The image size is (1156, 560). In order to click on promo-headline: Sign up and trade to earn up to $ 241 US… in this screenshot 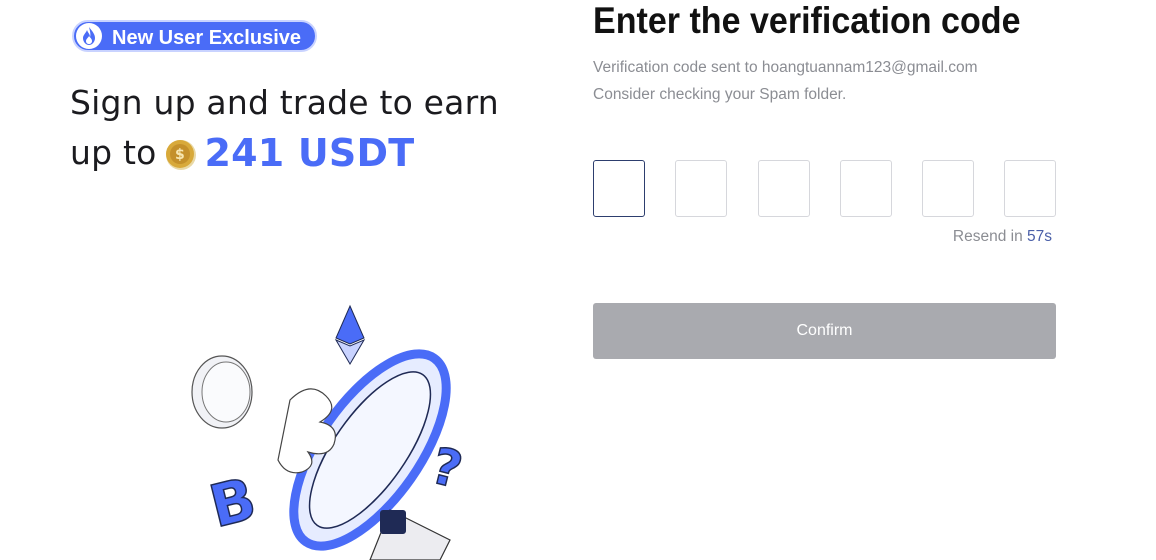, I will do `click(284, 128)`.